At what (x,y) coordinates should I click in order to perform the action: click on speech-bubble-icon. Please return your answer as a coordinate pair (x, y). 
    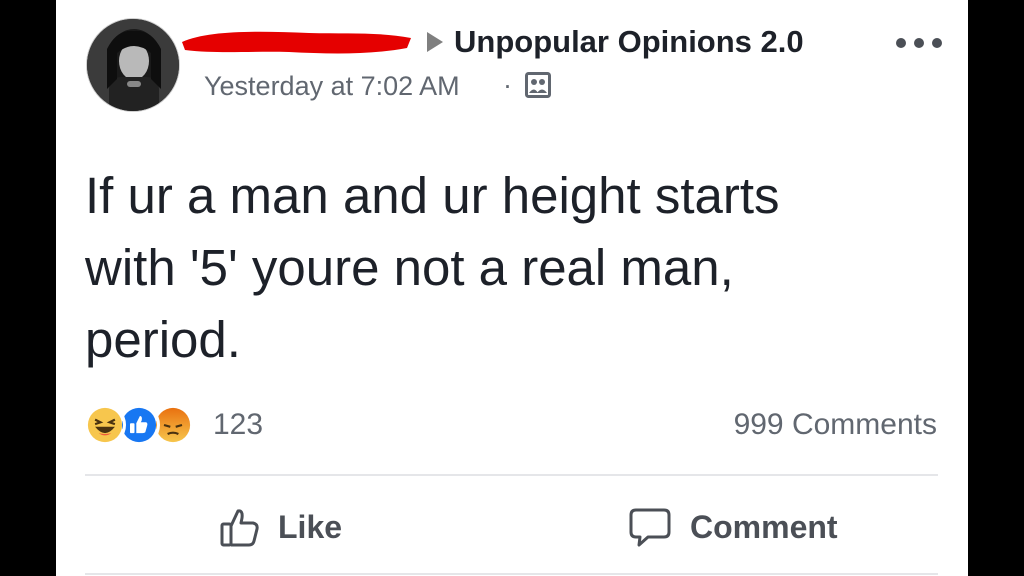
    Looking at the image, I should click on (650, 527).